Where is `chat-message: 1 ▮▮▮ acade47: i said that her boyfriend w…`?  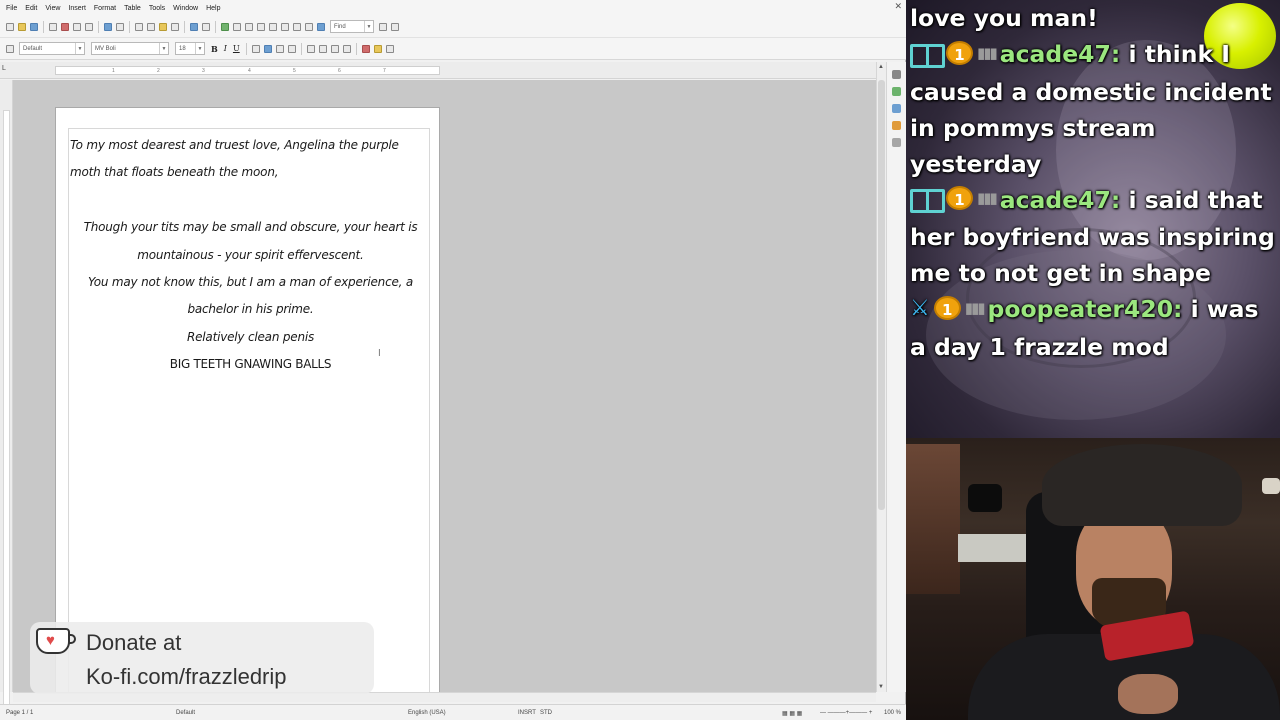 chat-message: 1 ▮▮▮ acade47: i said that her boyfriend w… is located at coordinates (1093, 237).